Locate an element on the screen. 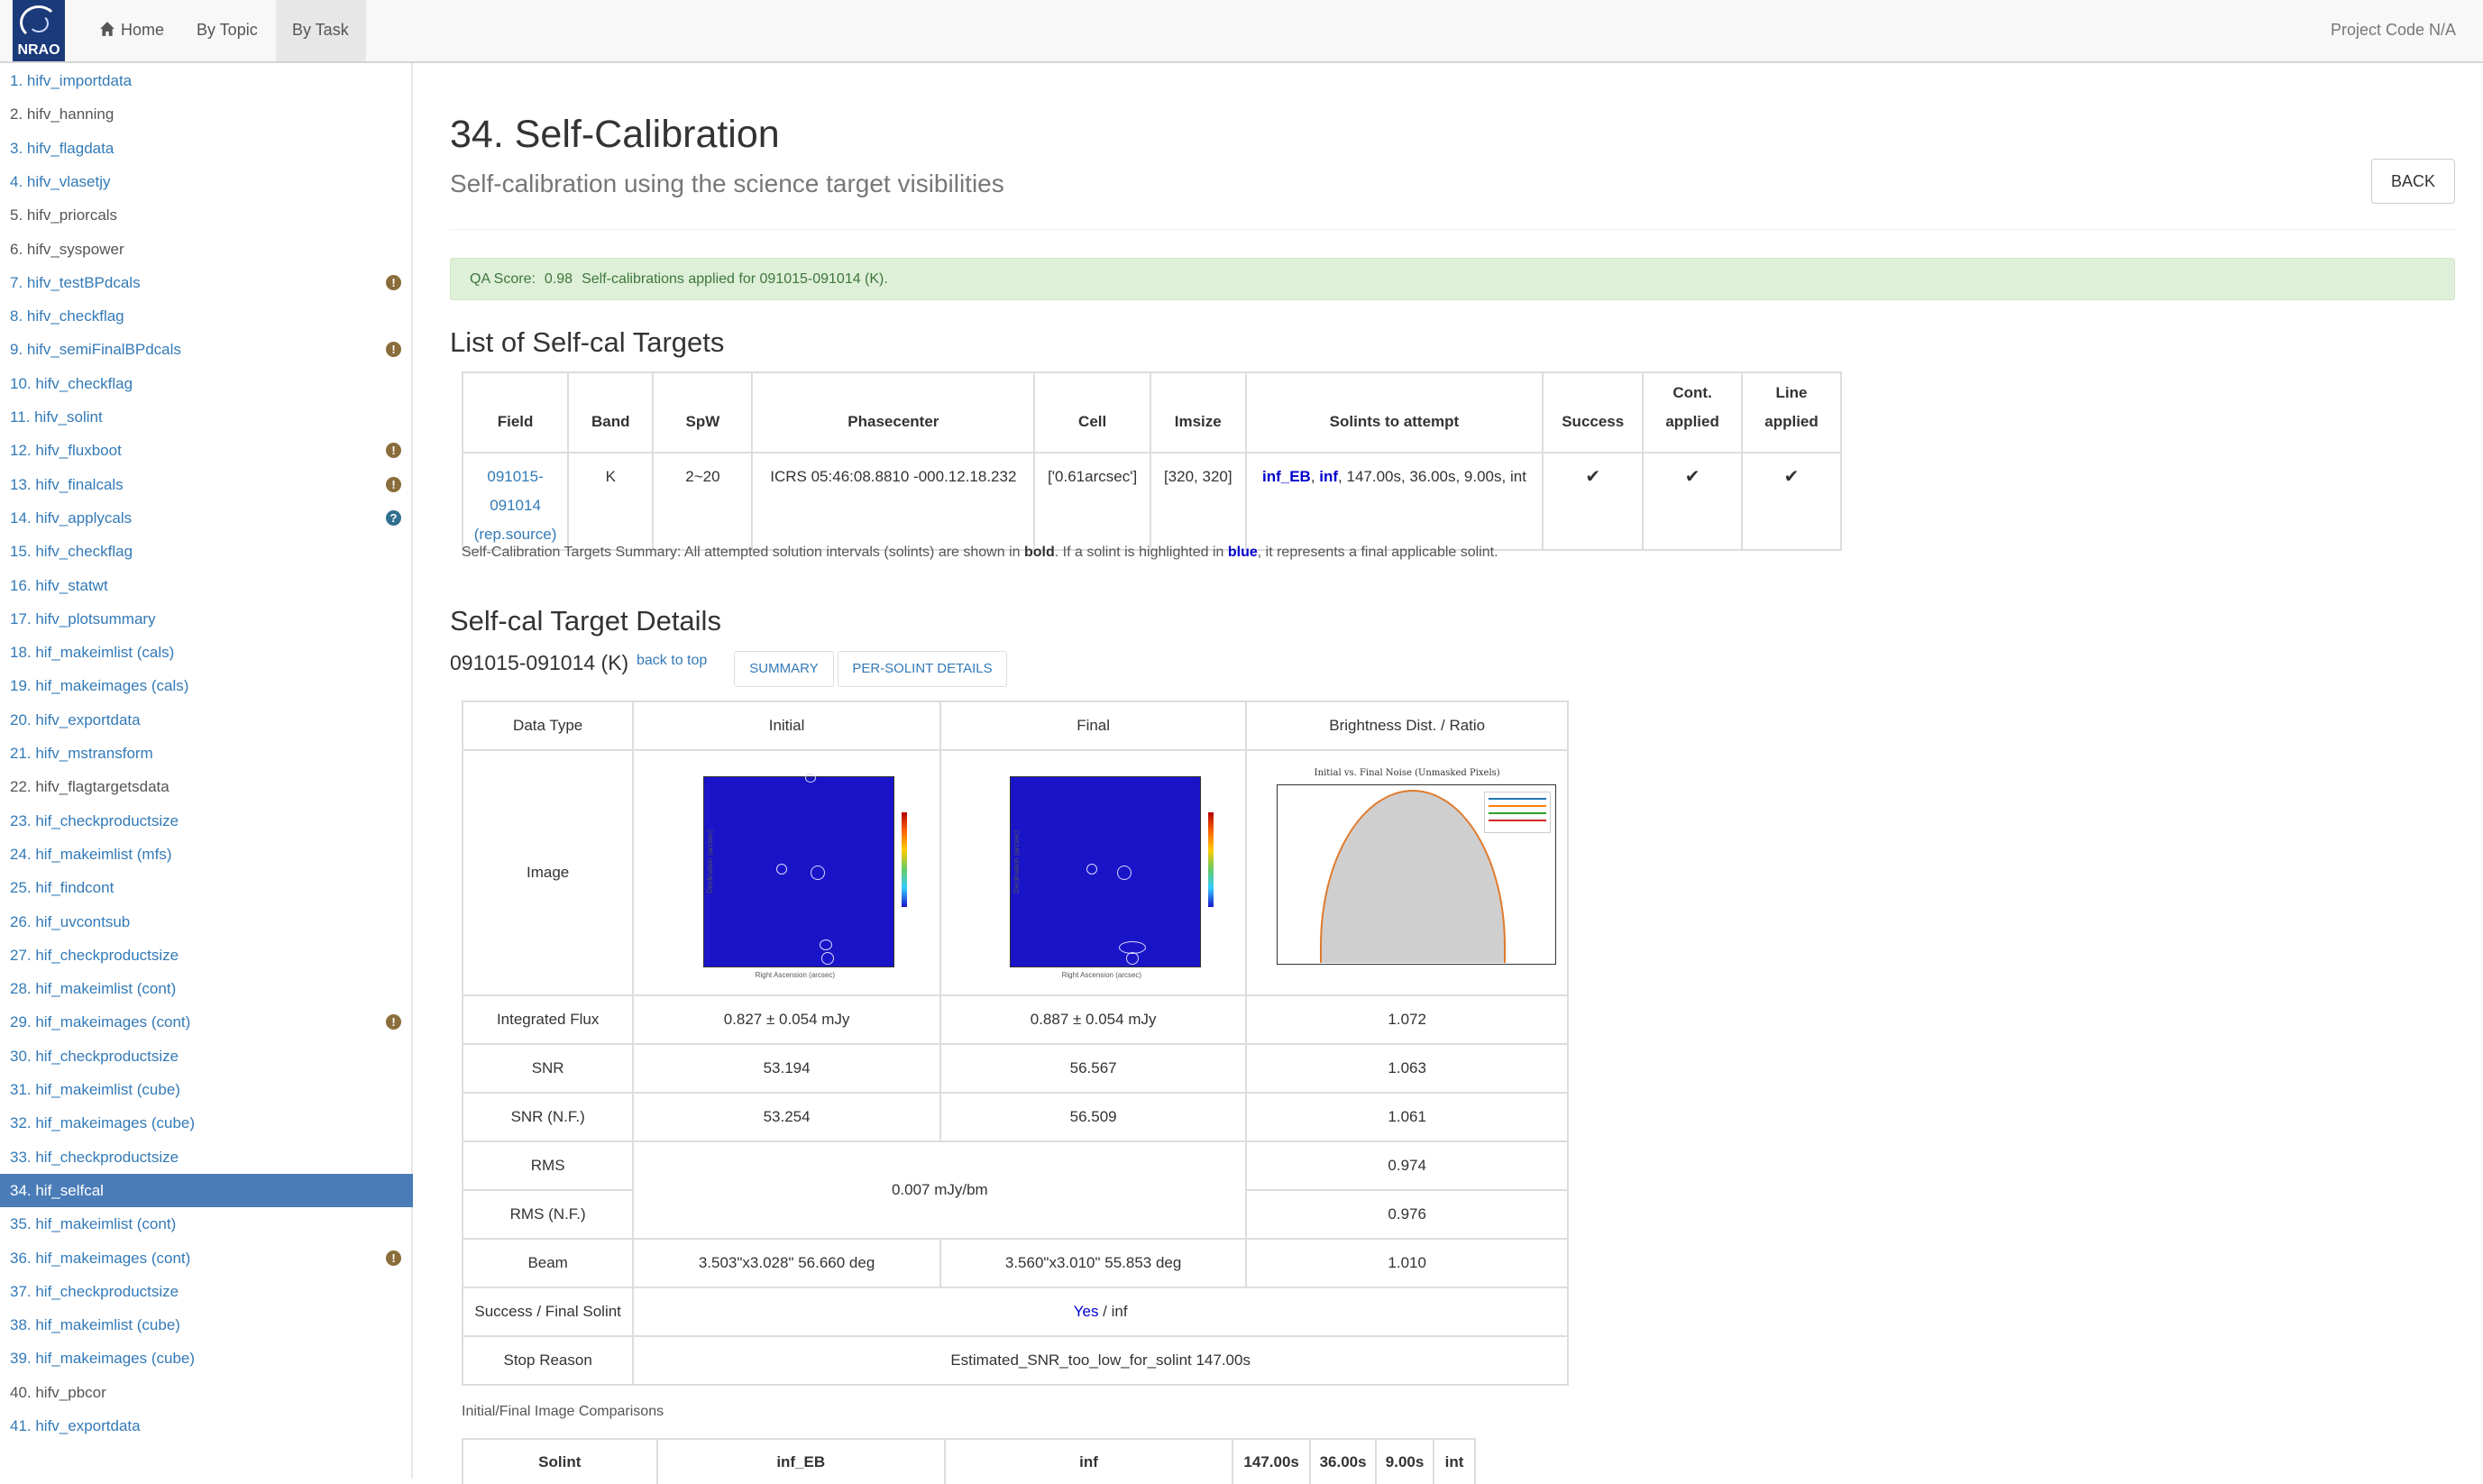 Image resolution: width=2483 pixels, height=1484 pixels. logo-text: NRAO is located at coordinates (38, 50).